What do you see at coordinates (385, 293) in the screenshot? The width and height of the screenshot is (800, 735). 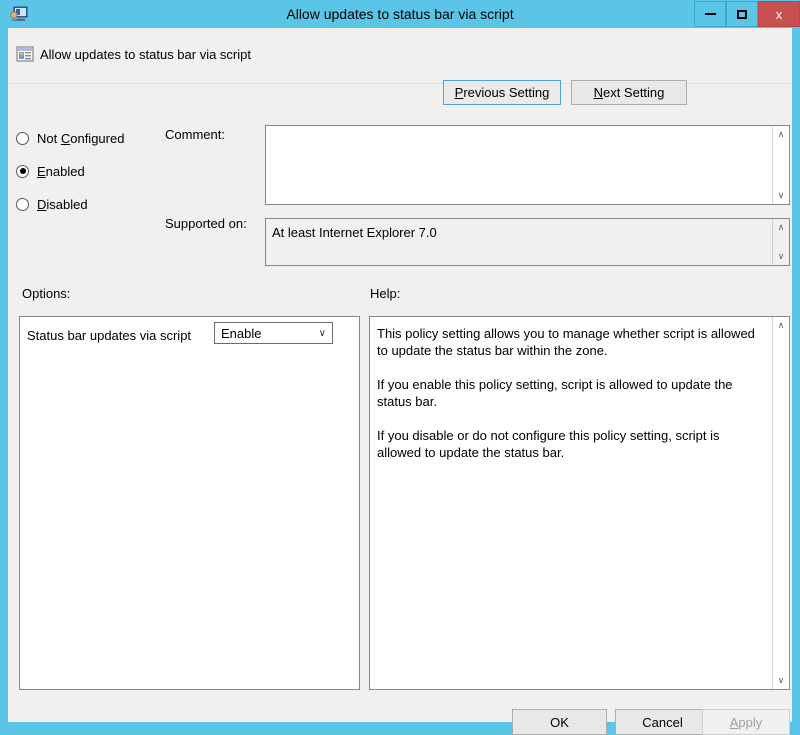 I see `help-label: Help:` at bounding box center [385, 293].